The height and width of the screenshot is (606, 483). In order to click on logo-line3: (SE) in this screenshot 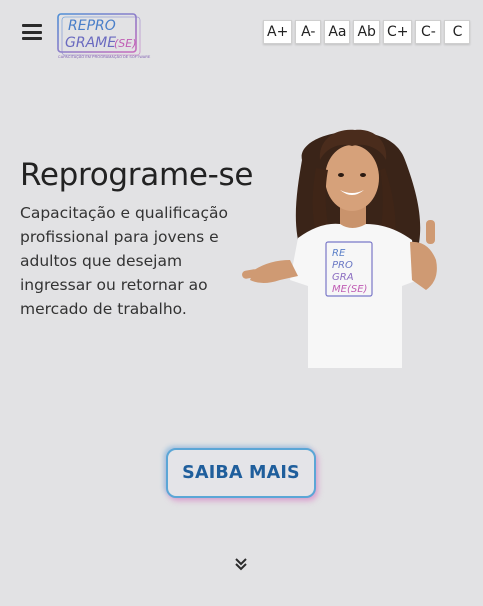, I will do `click(125, 43)`.